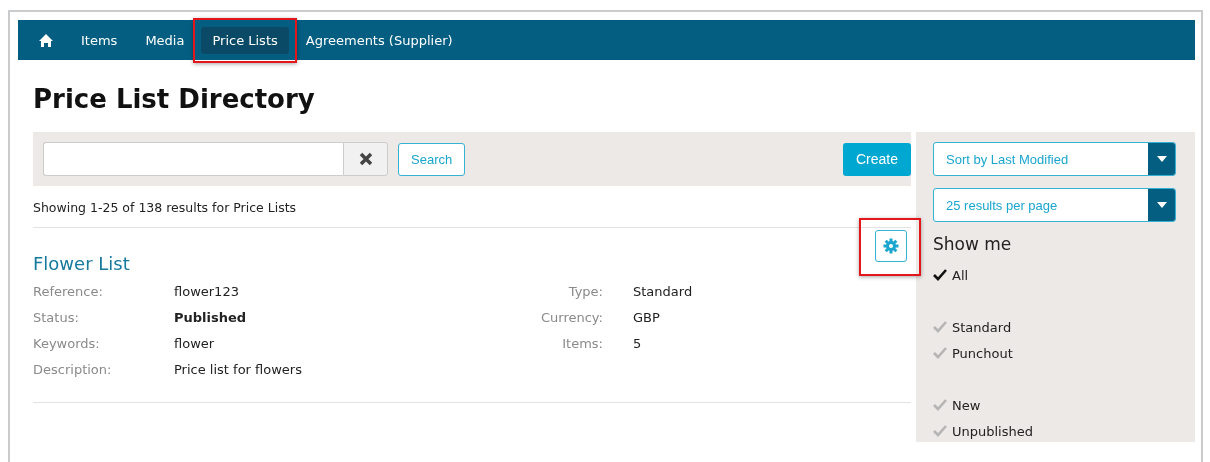 The height and width of the screenshot is (462, 1210). What do you see at coordinates (1064, 275) in the screenshot?
I see `filter-option: All` at bounding box center [1064, 275].